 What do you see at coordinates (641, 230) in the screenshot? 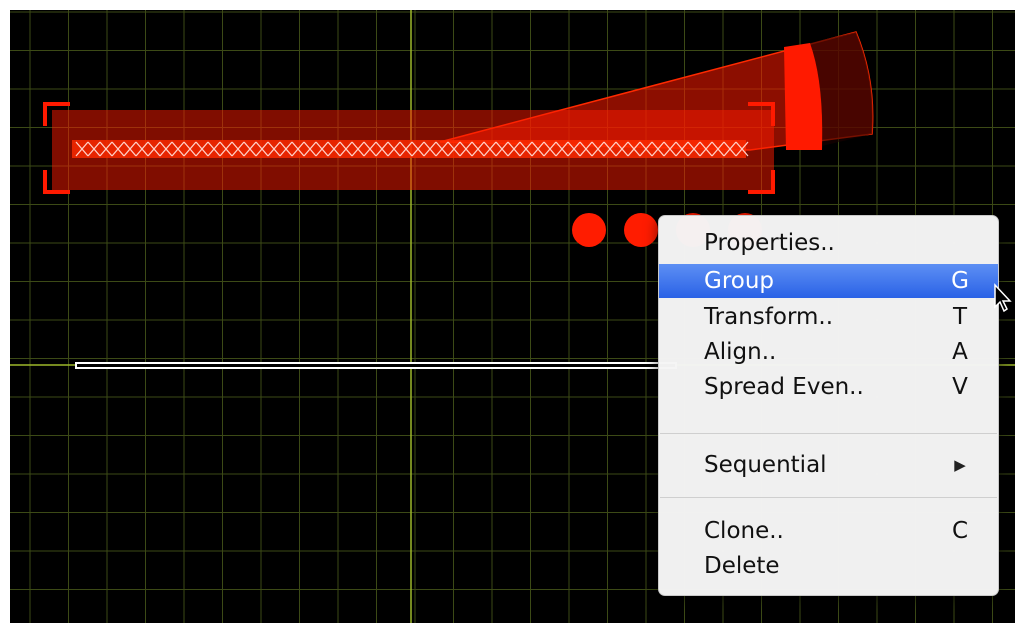
I see `wrench-icon` at bounding box center [641, 230].